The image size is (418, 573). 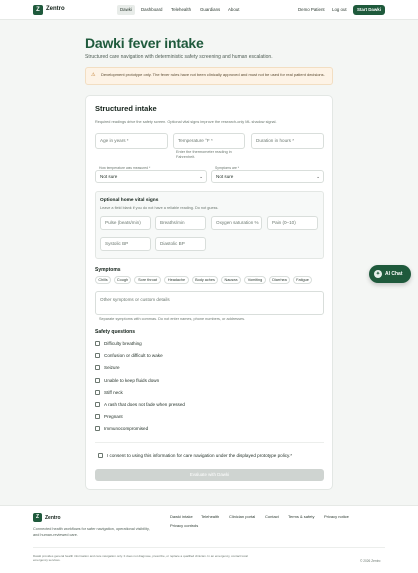 What do you see at coordinates (180, 223) in the screenshot?
I see `breaths-input: Breaths/min` at bounding box center [180, 223].